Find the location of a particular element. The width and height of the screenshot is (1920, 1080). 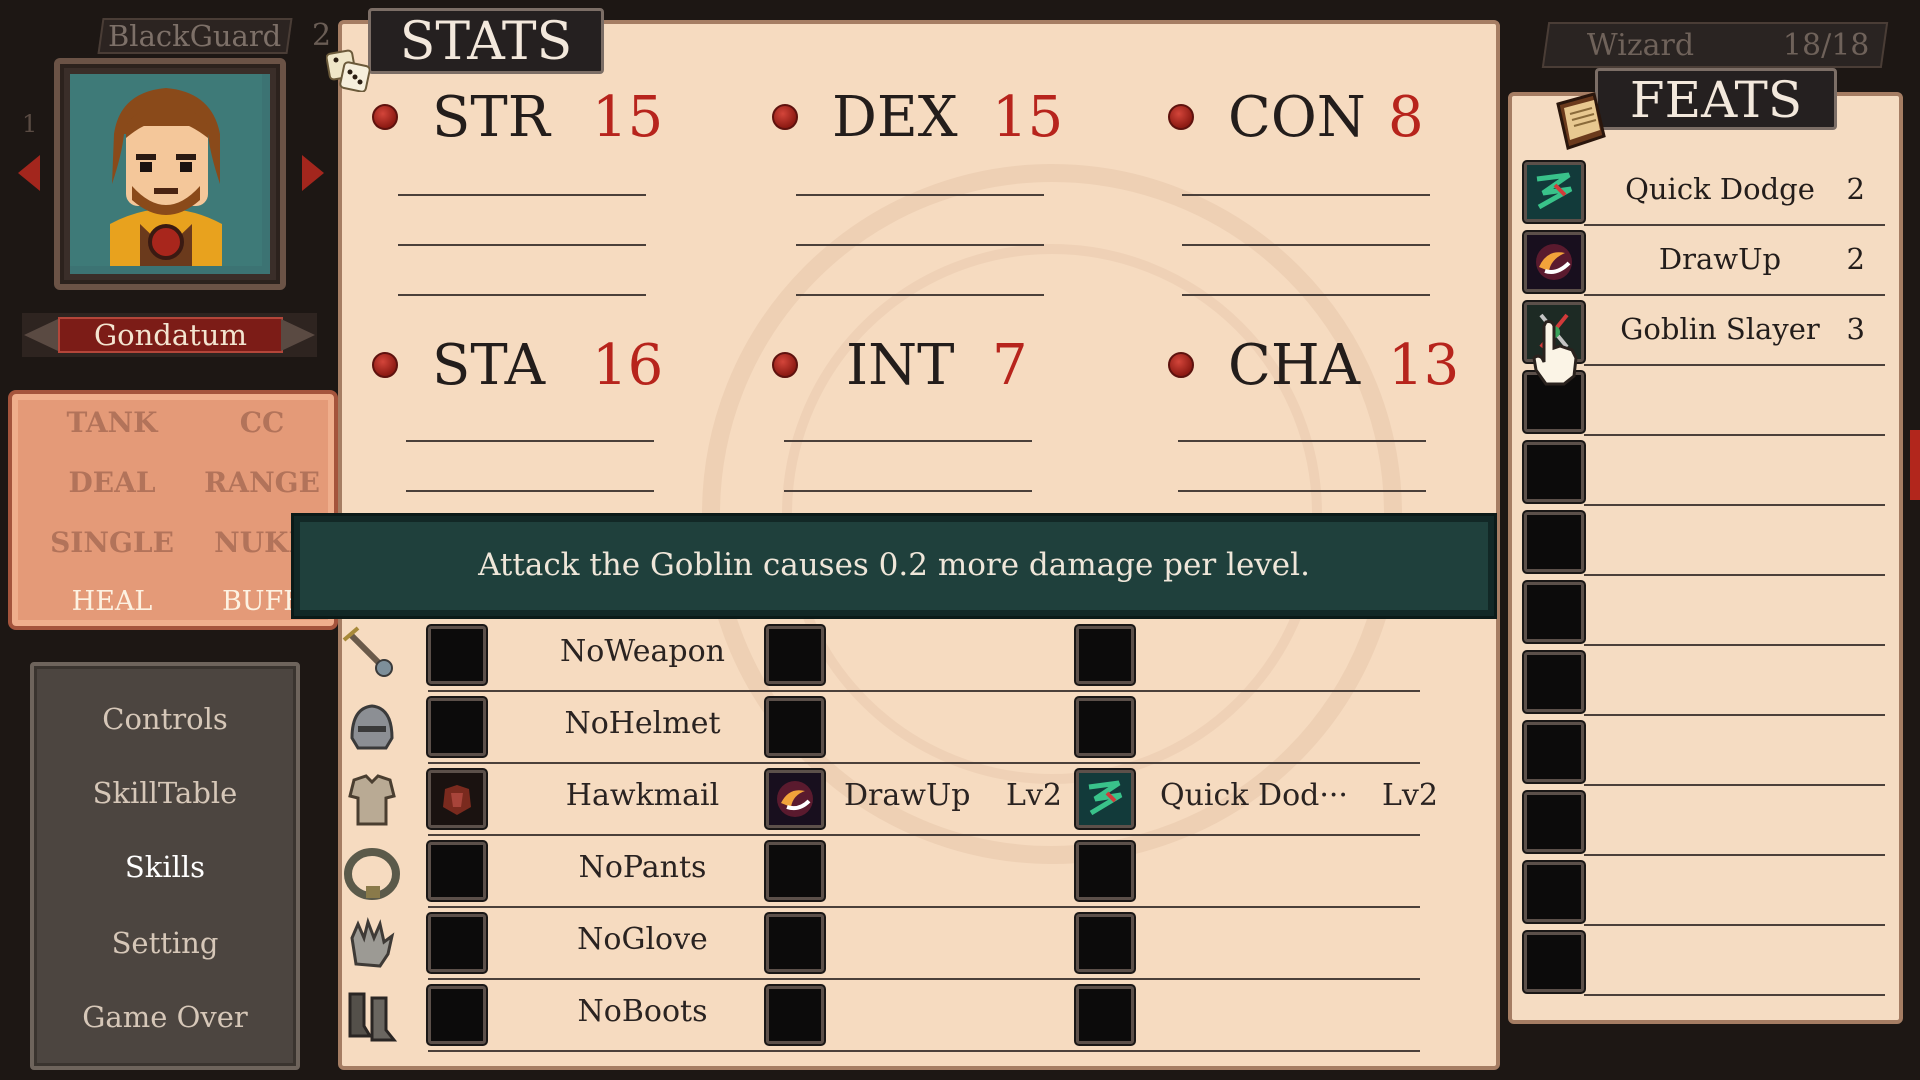

stat-str-value: 15 is located at coordinates (628, 117).